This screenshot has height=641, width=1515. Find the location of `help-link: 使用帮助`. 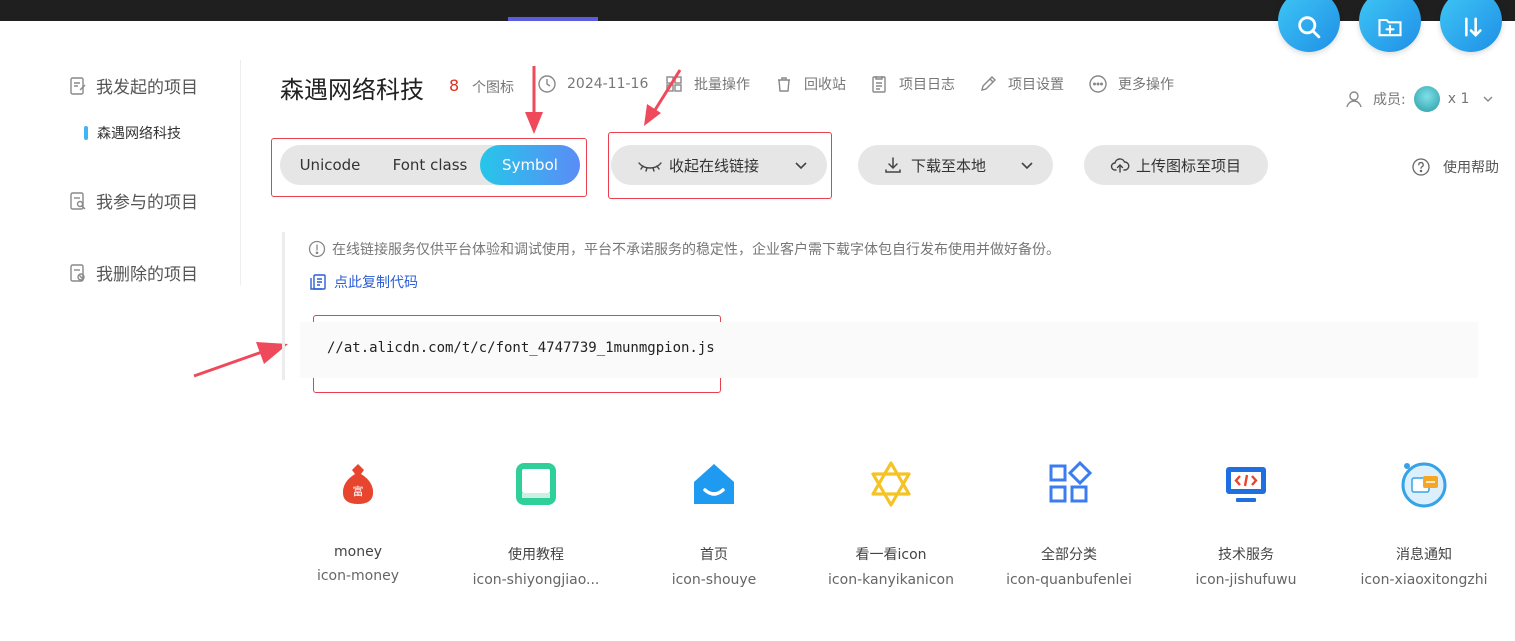

help-link: 使用帮助 is located at coordinates (1455, 167).